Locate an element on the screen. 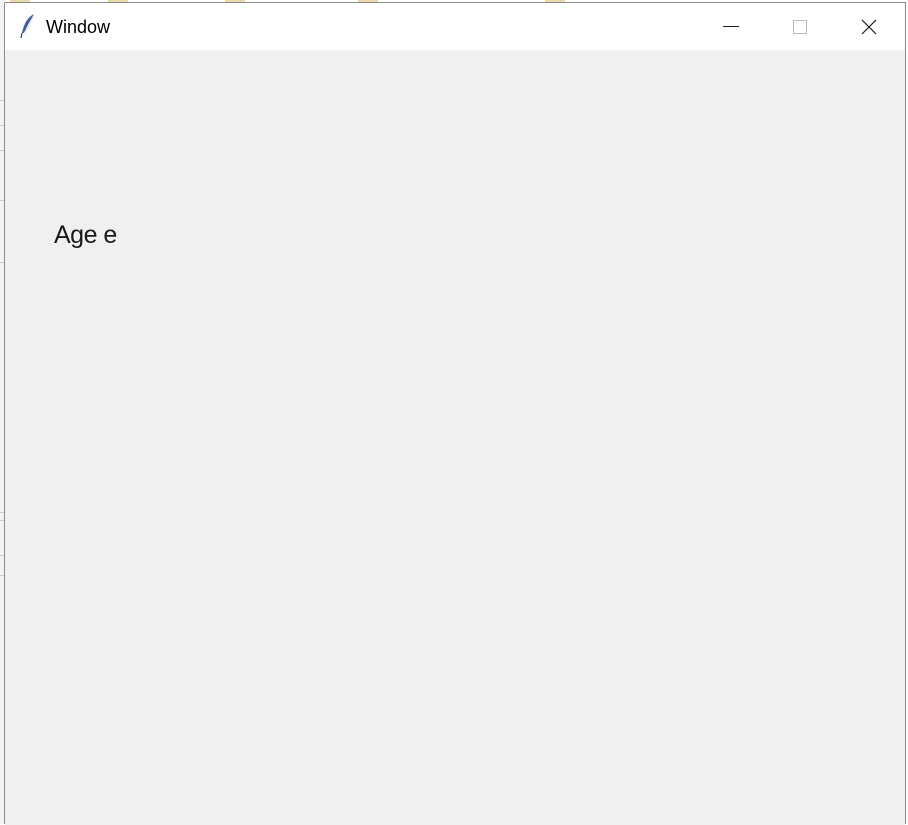 The height and width of the screenshot is (825, 908). minimize-button is located at coordinates (730, 26).